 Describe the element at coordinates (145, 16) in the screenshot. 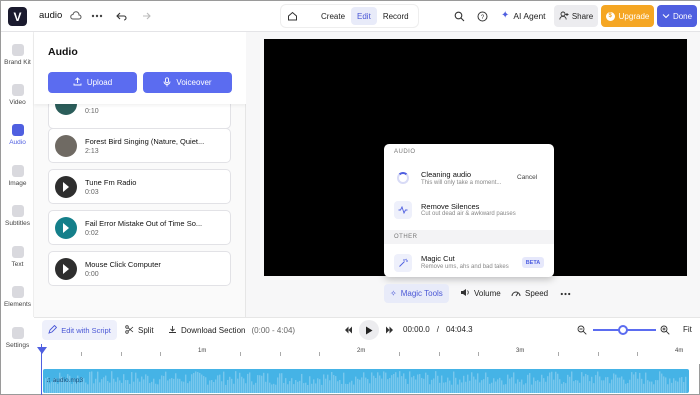

I see `redo-icon` at that location.